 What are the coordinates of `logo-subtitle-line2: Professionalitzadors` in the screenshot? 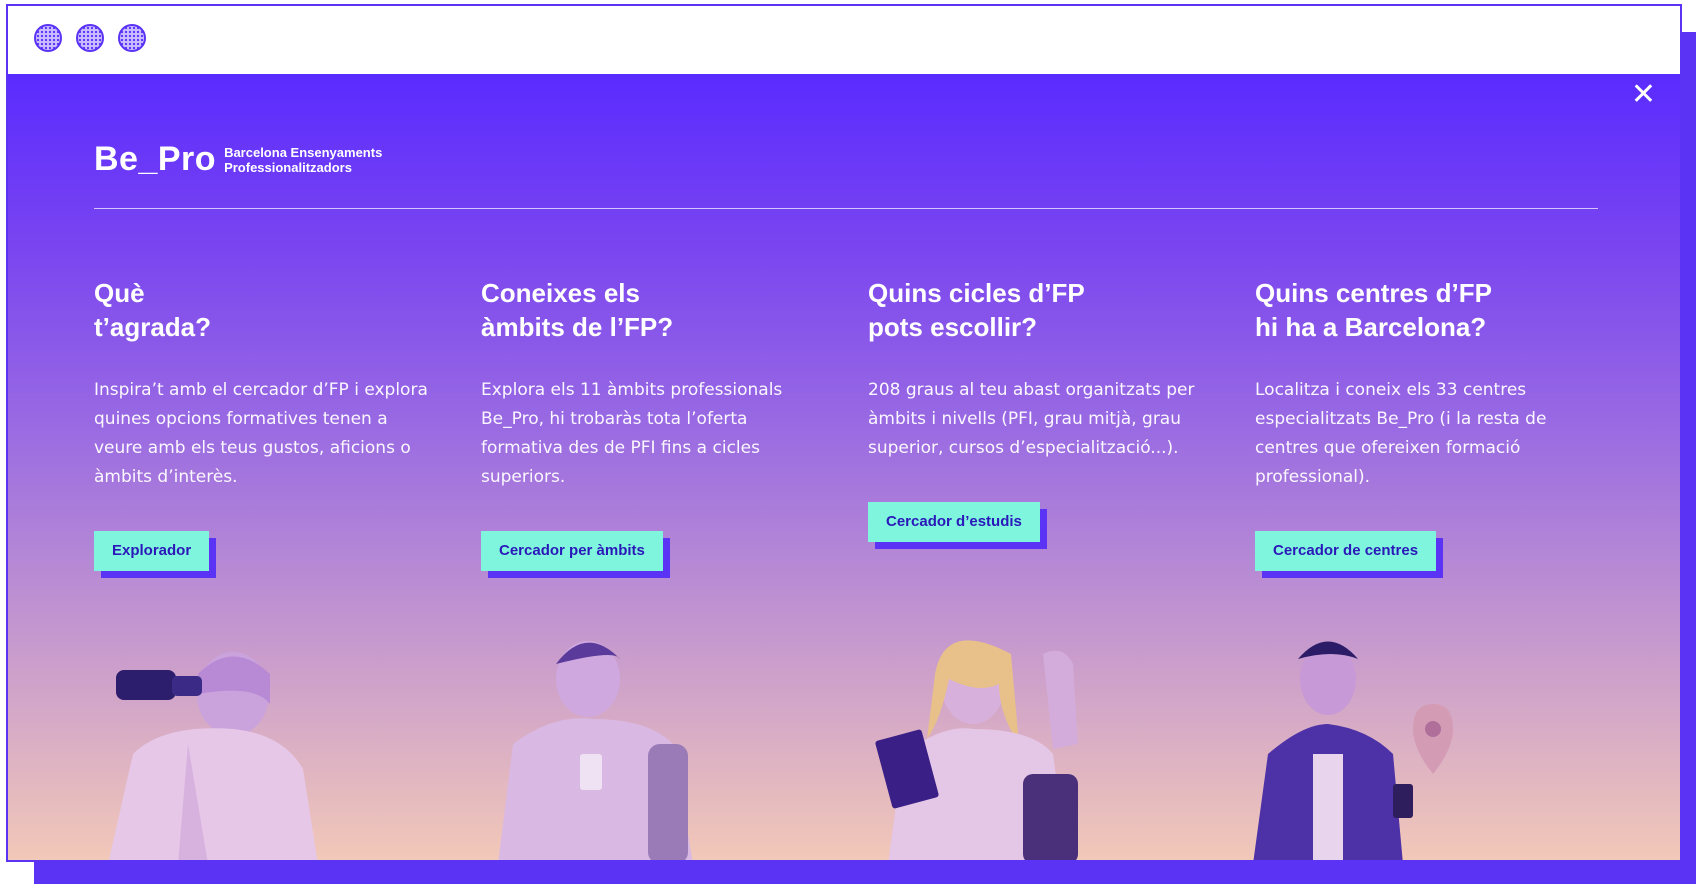 It's located at (288, 167).